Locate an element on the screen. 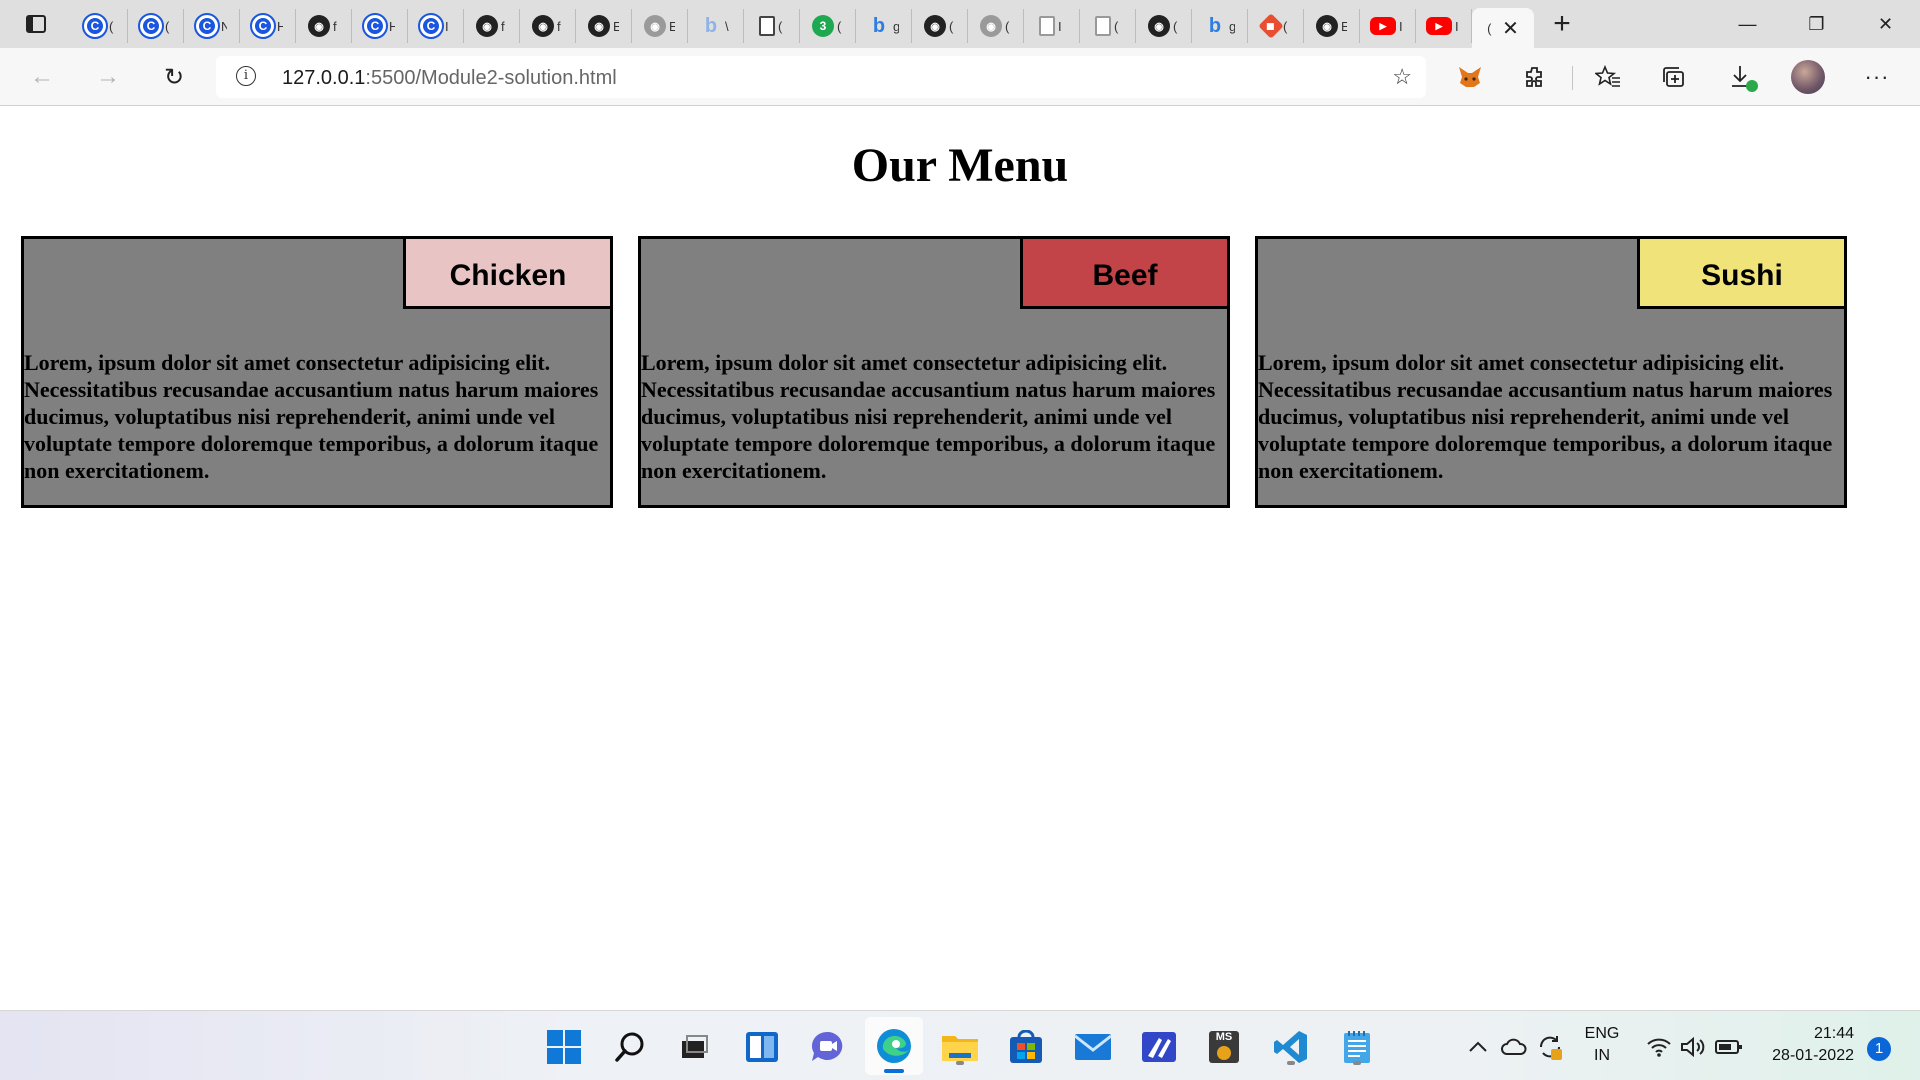 The width and height of the screenshot is (1920, 1080). restore-button: ❐ is located at coordinates (1816, 24).